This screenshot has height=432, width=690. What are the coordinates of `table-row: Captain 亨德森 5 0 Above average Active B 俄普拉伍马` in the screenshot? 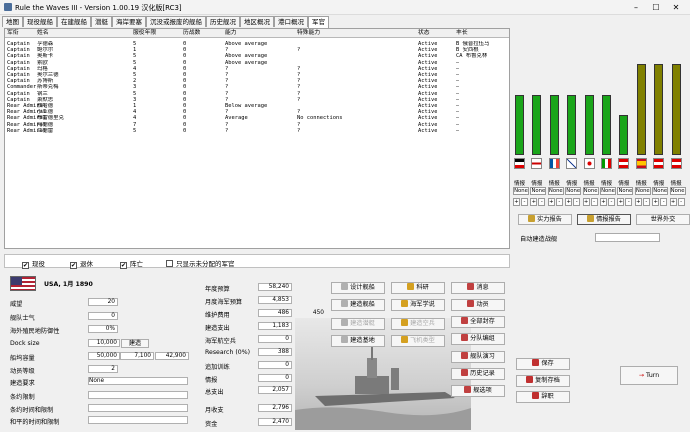 It's located at (257, 44).